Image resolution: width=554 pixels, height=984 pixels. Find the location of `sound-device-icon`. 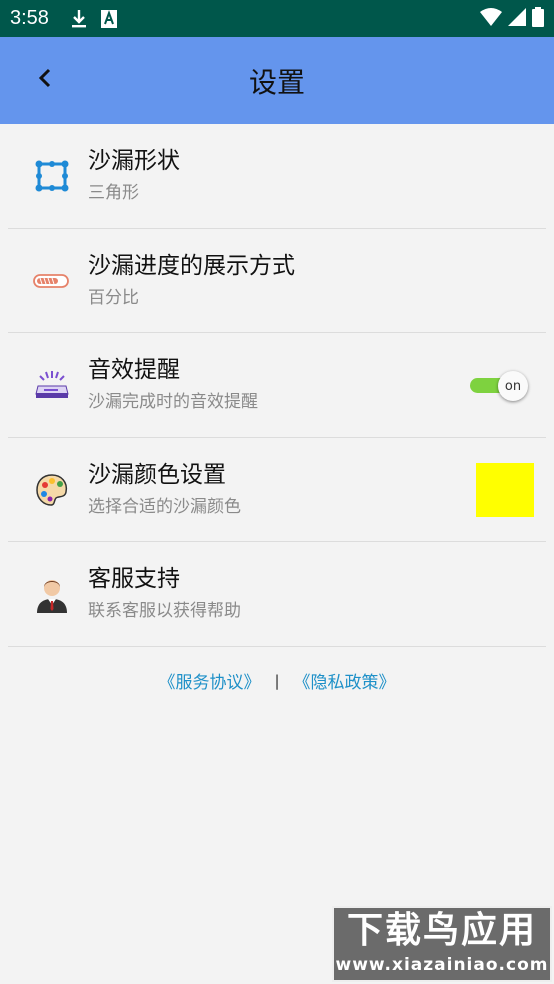

sound-device-icon is located at coordinates (52, 385).